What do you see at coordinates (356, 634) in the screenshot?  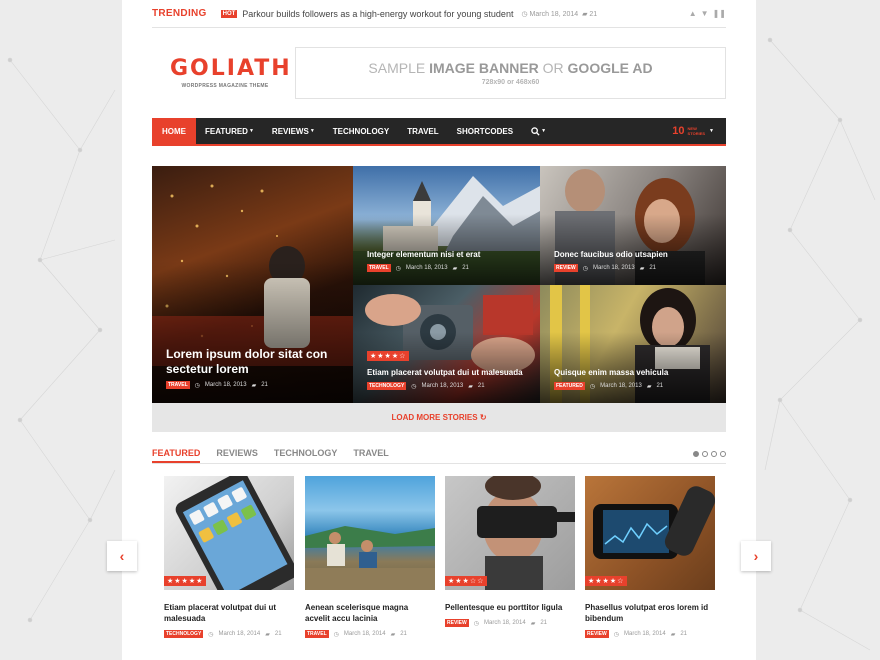 I see `card-meta: TRAVEL ◷ March 18, 2014 ▰ 21` at bounding box center [356, 634].